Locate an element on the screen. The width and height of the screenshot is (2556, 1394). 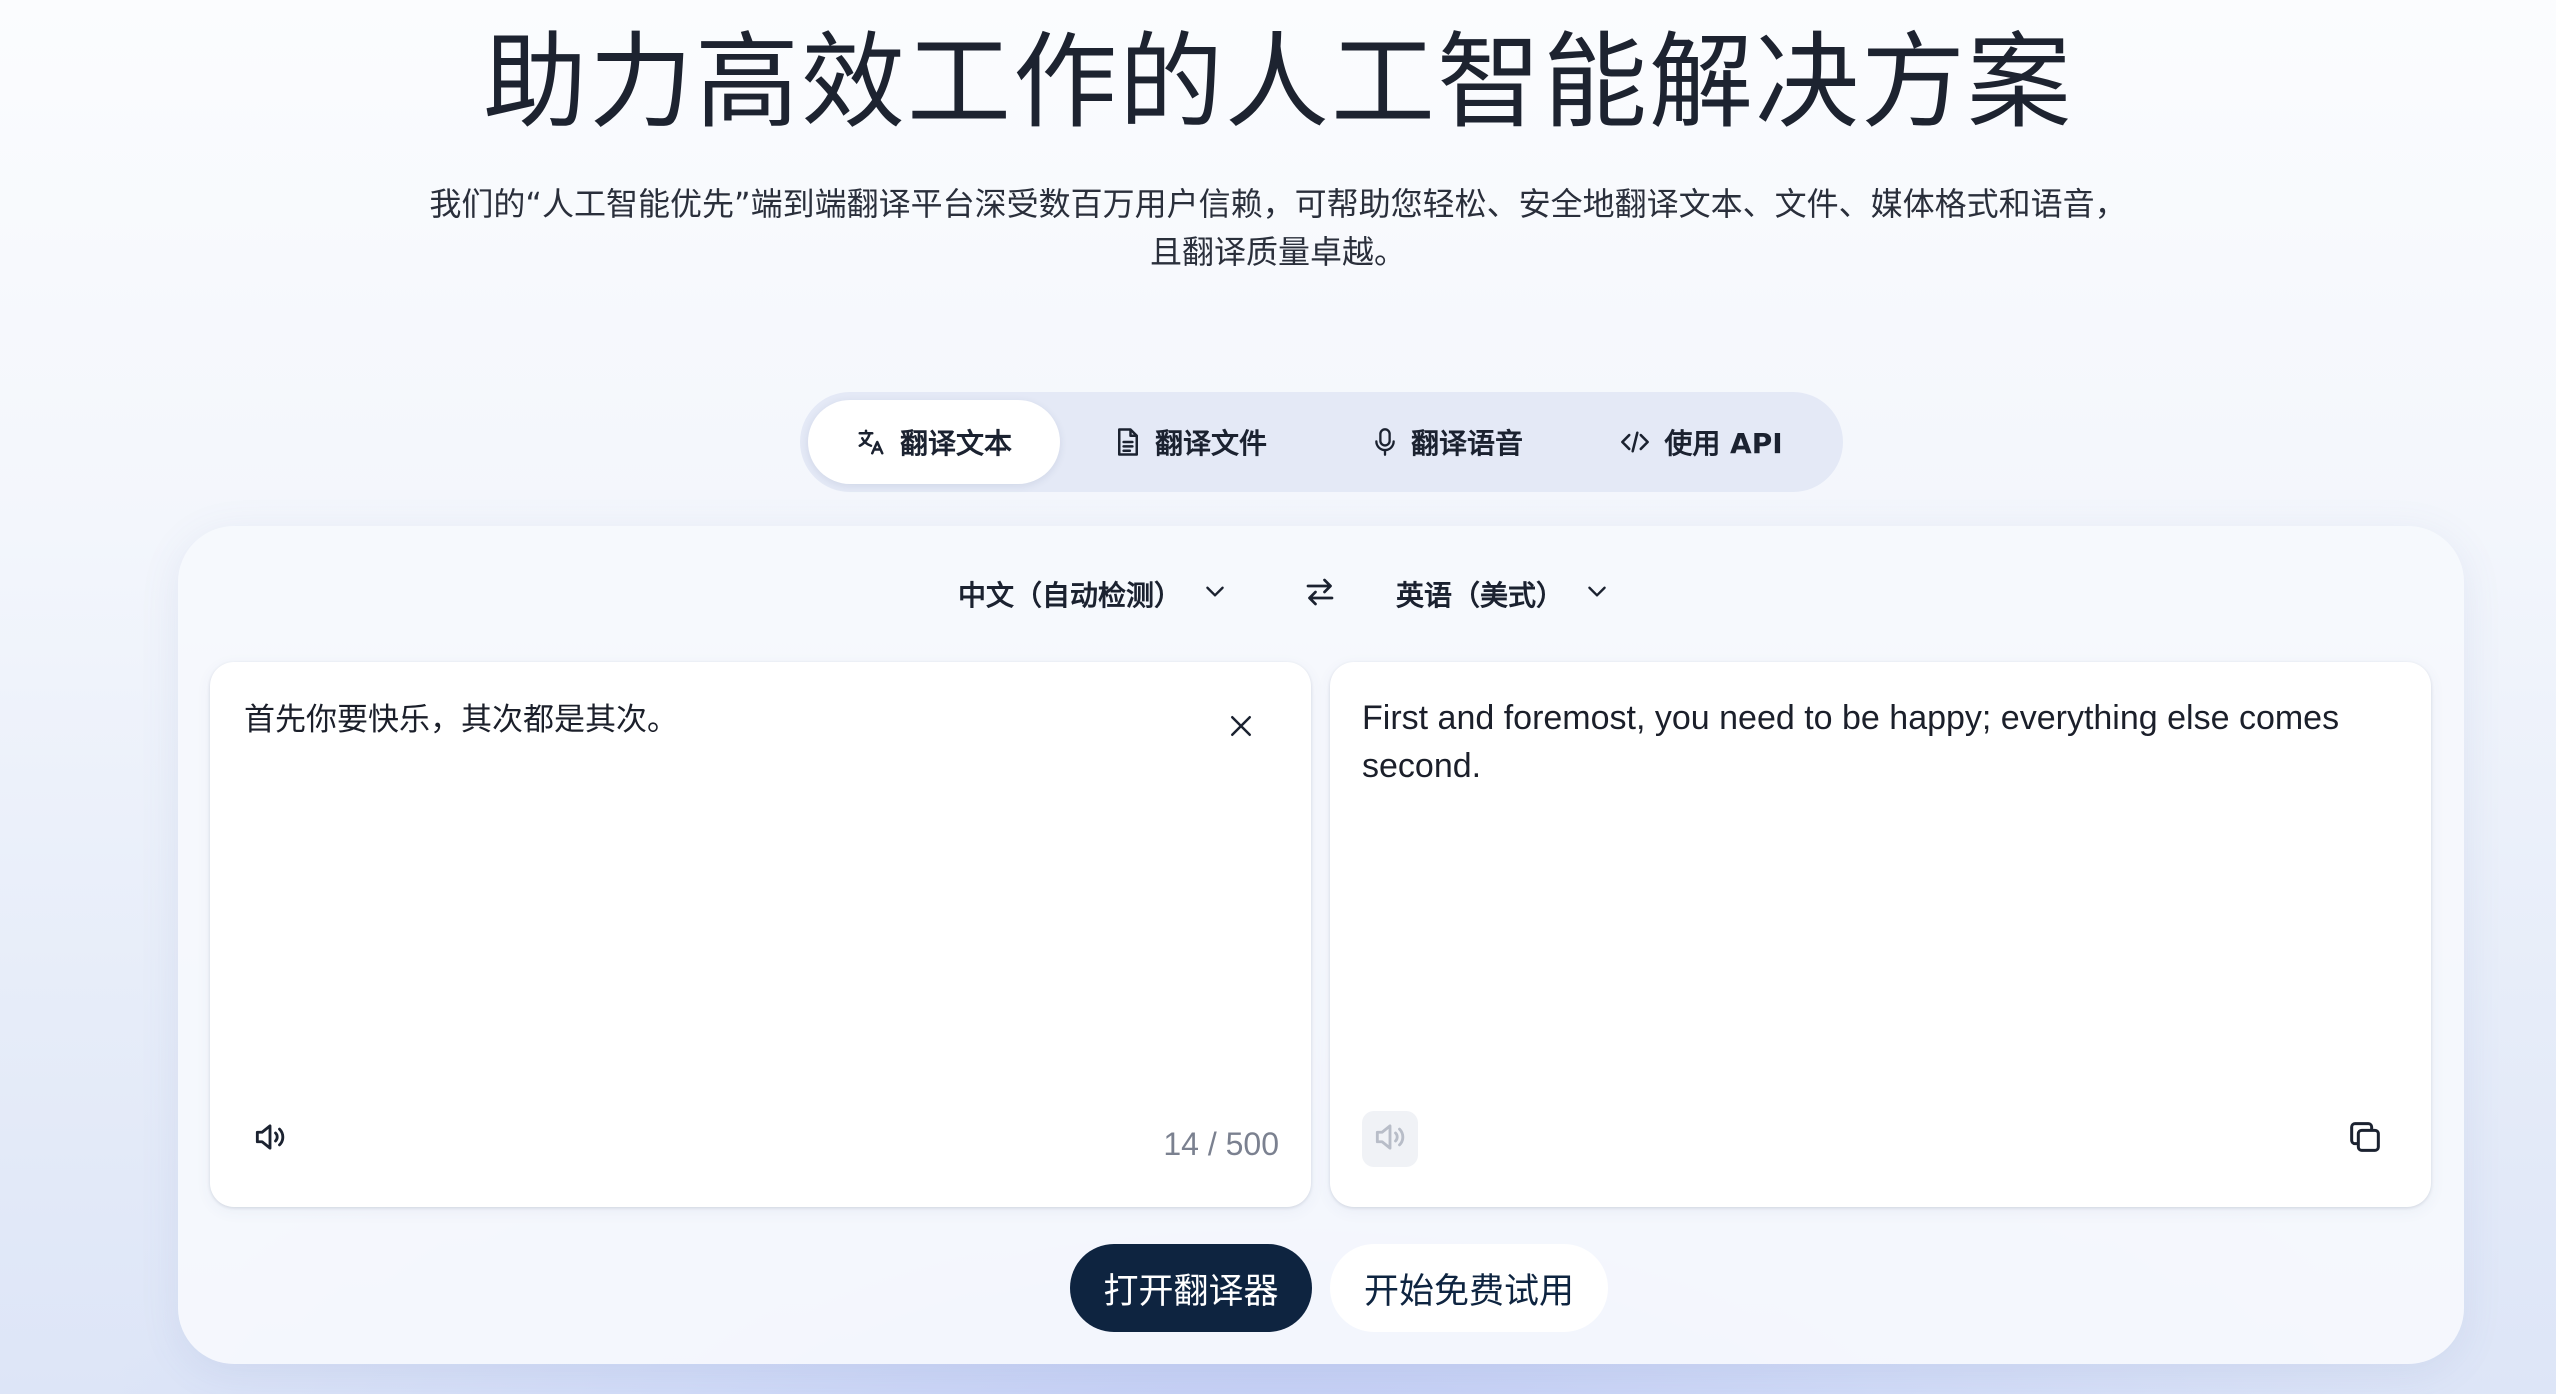
mode-tabs: 翻译文本 翻译文件 翻译语音 使用 API is located at coordinates (1321, 442).